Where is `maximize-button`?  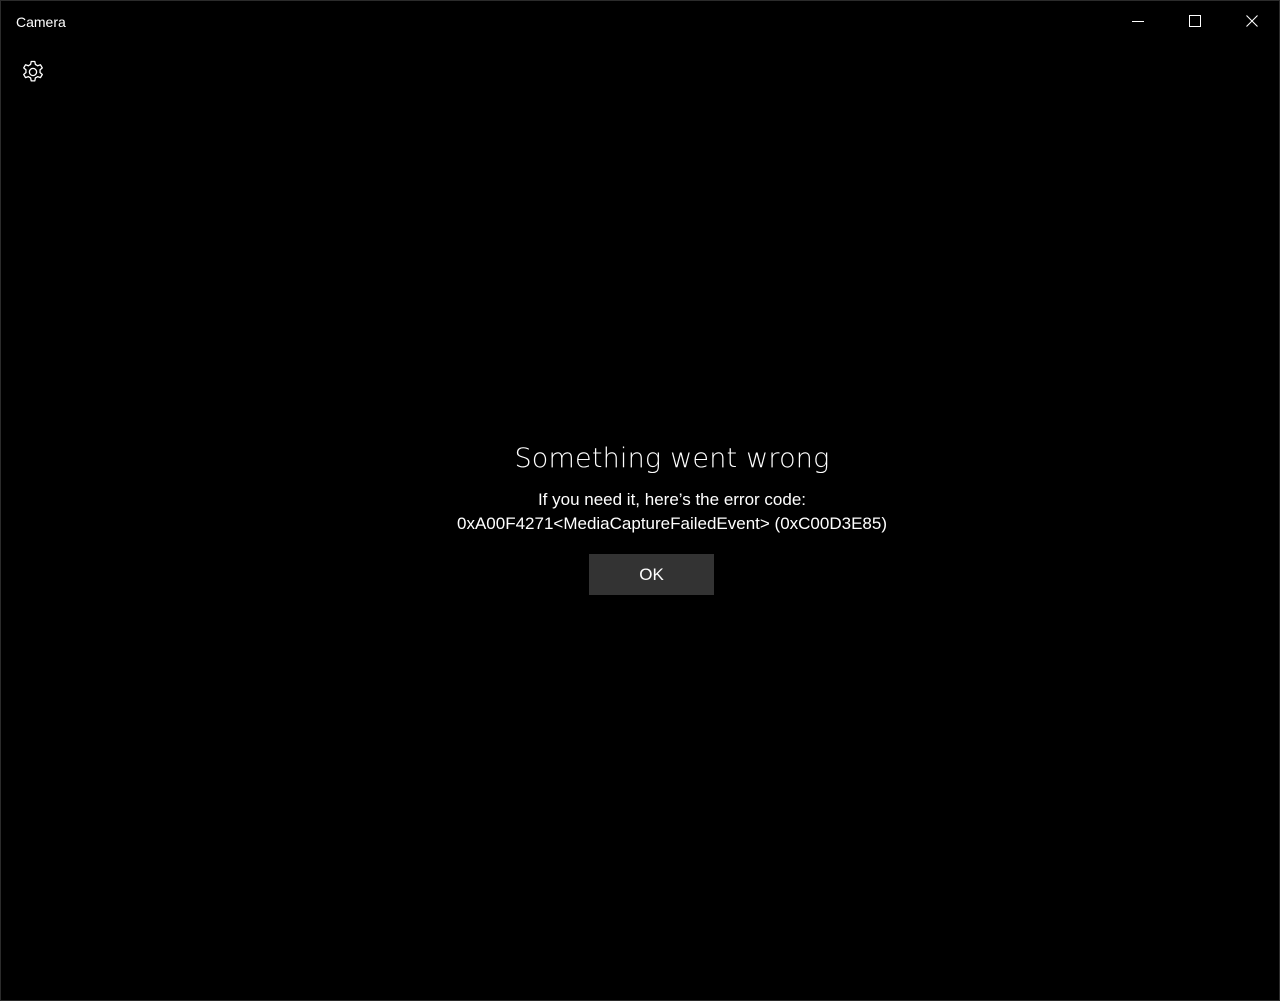
maximize-button is located at coordinates (1194, 21).